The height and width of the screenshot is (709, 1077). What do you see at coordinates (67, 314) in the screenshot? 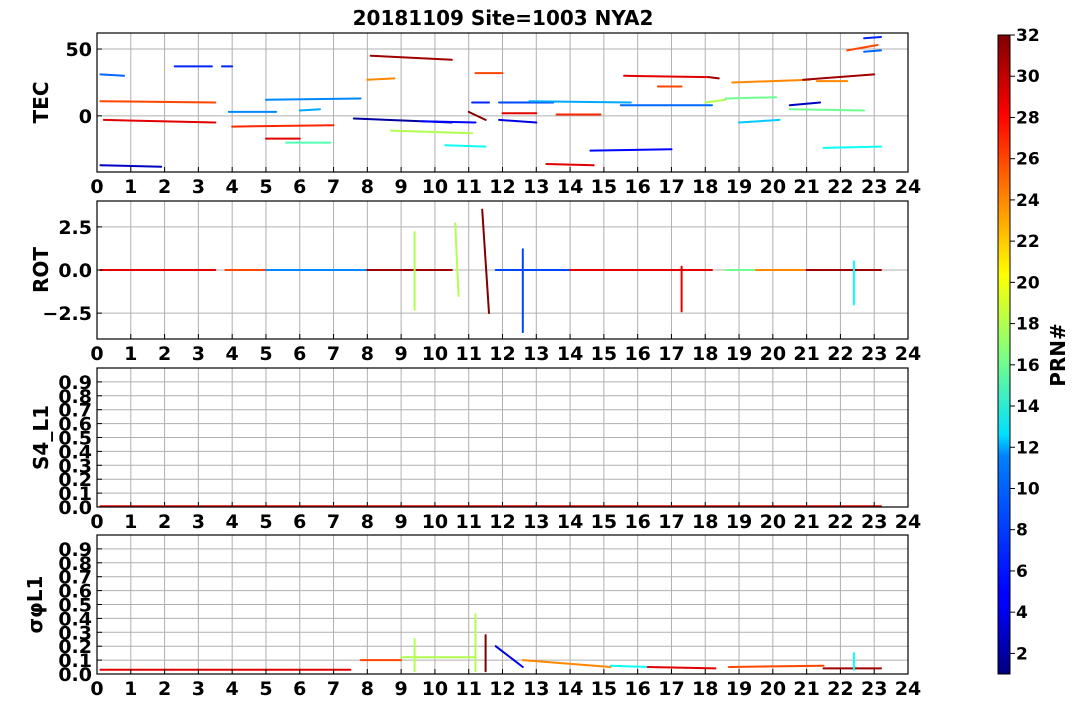
I see `y-tick-label: −2.5` at bounding box center [67, 314].